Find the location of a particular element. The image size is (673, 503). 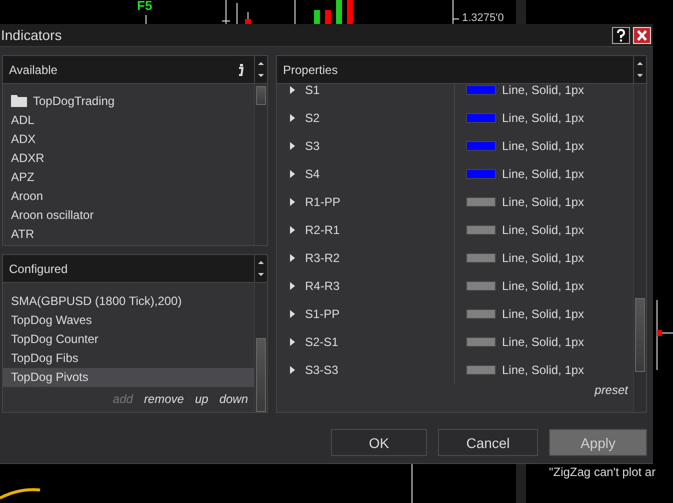

action-link: remove is located at coordinates (164, 399).